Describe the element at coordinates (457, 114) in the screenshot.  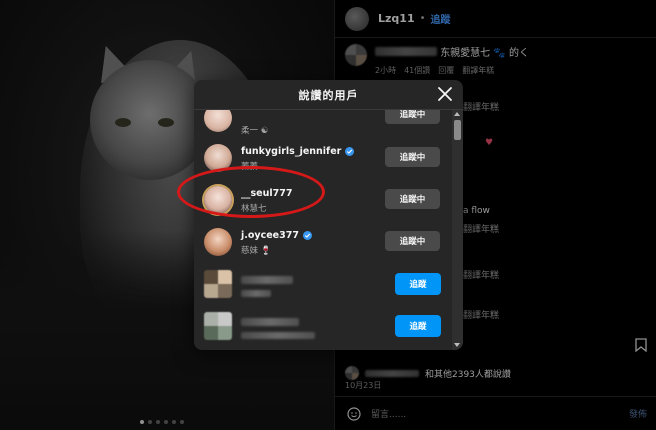
I see `scroll-up-arrow-icon` at that location.